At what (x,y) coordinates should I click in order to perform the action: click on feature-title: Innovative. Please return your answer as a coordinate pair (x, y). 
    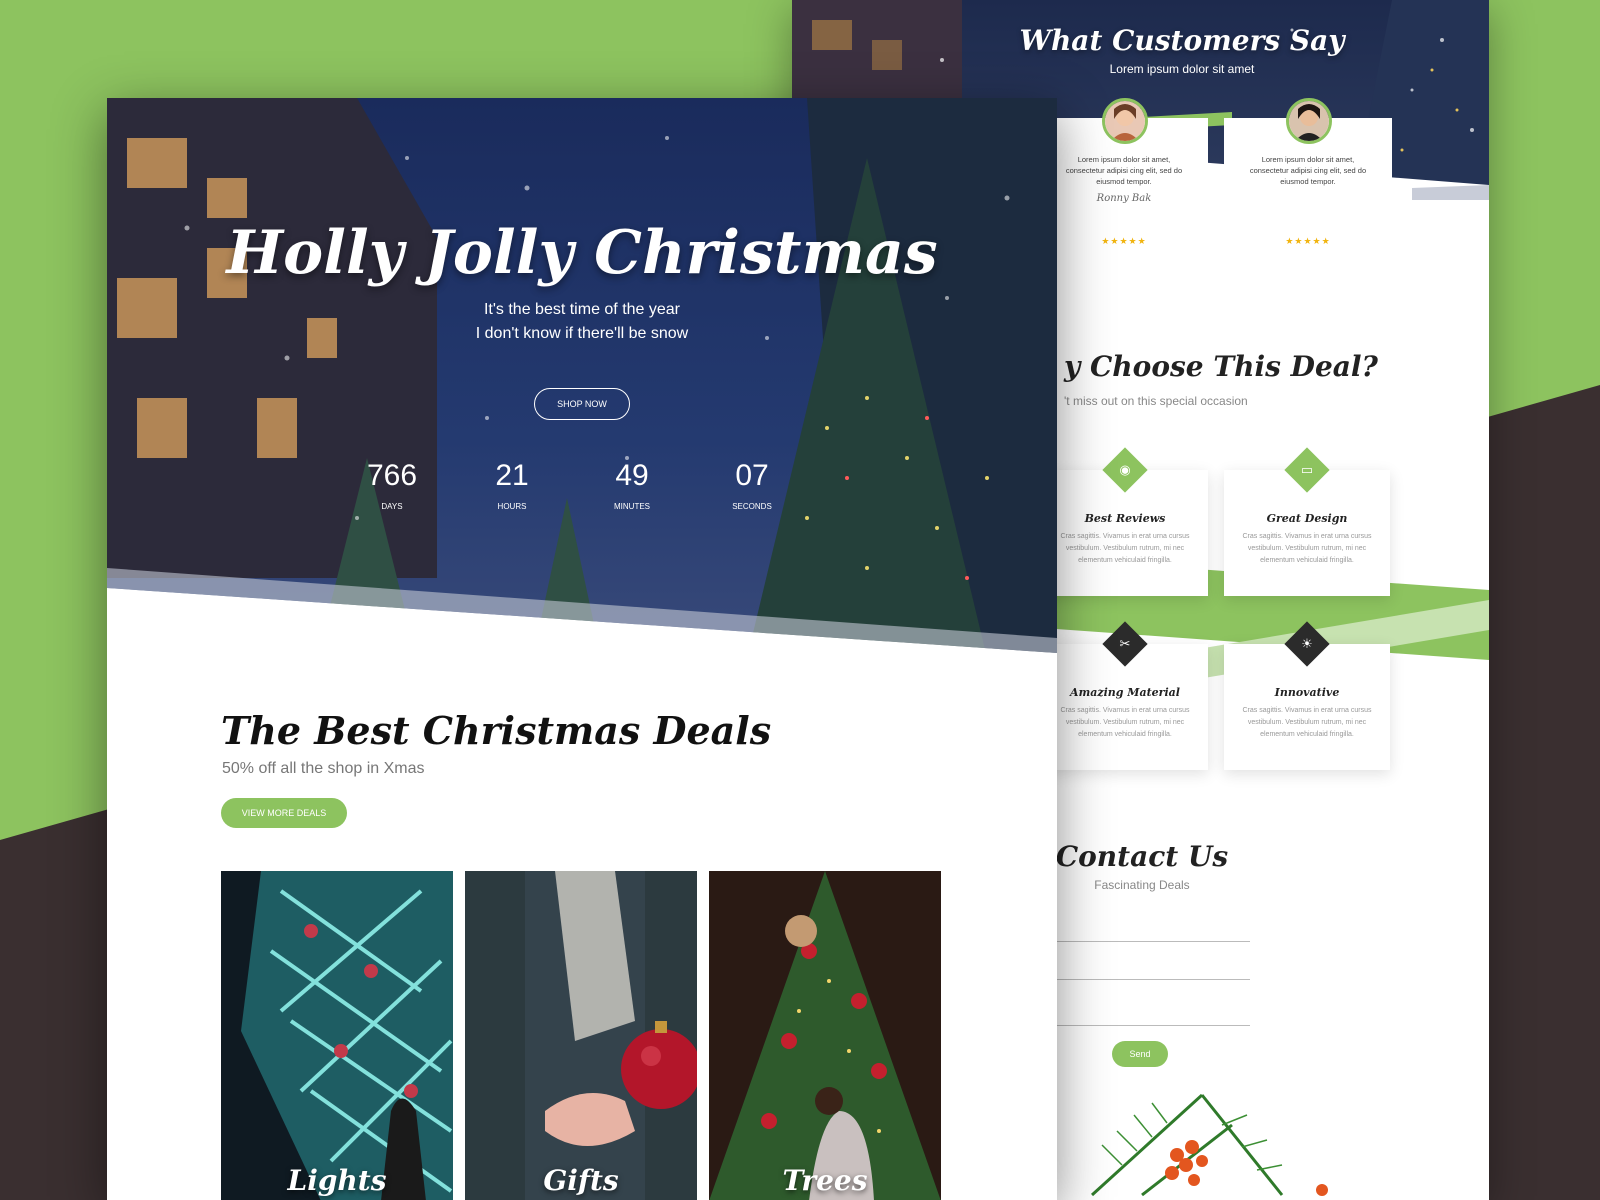
    Looking at the image, I should click on (1307, 692).